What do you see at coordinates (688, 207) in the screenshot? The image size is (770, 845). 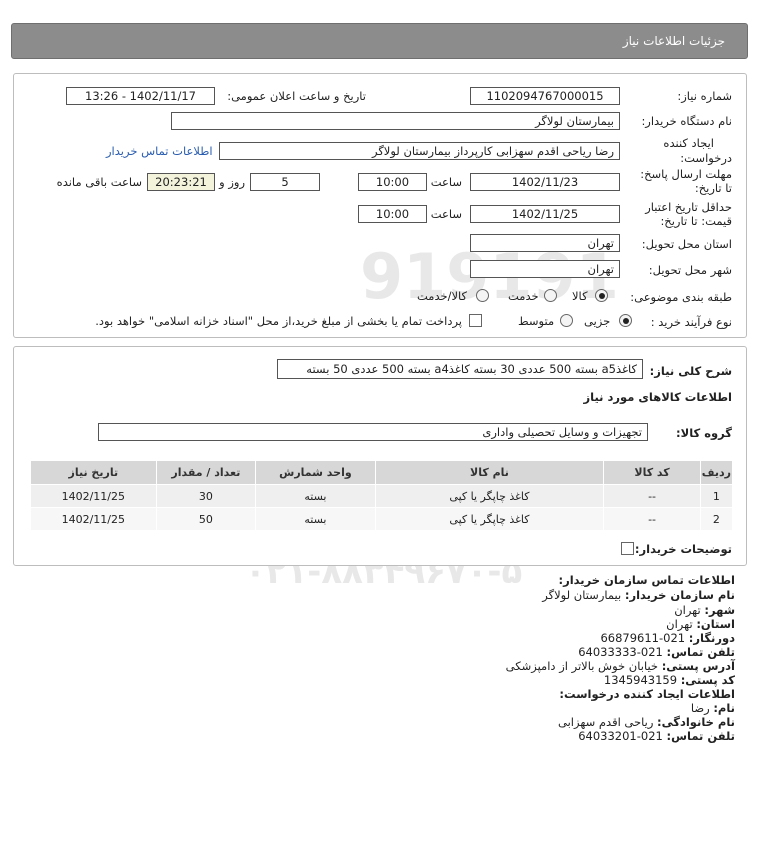 I see `validity-label-1: حداقل تاریخ اعتبار` at bounding box center [688, 207].